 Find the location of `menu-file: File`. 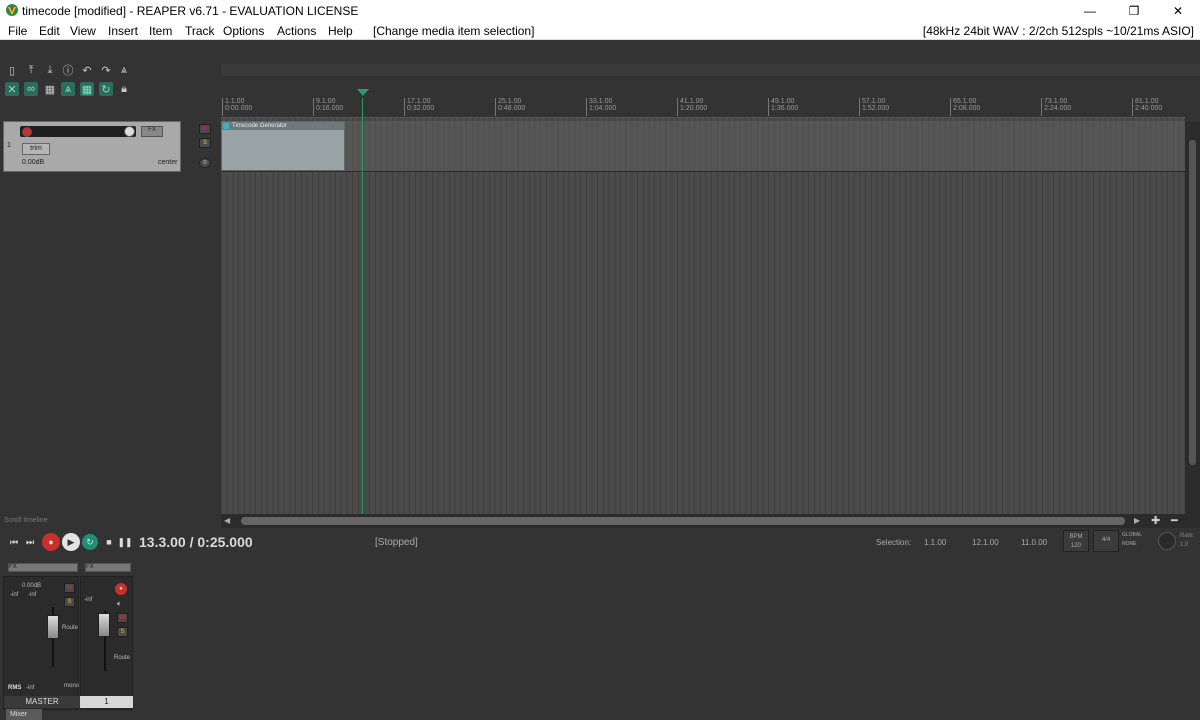

menu-file: File is located at coordinates (17, 31).